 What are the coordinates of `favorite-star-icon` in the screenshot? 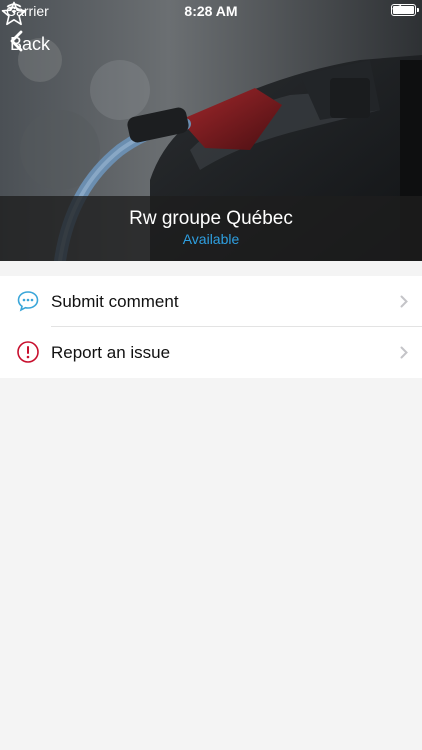 It's located at (14, 14).